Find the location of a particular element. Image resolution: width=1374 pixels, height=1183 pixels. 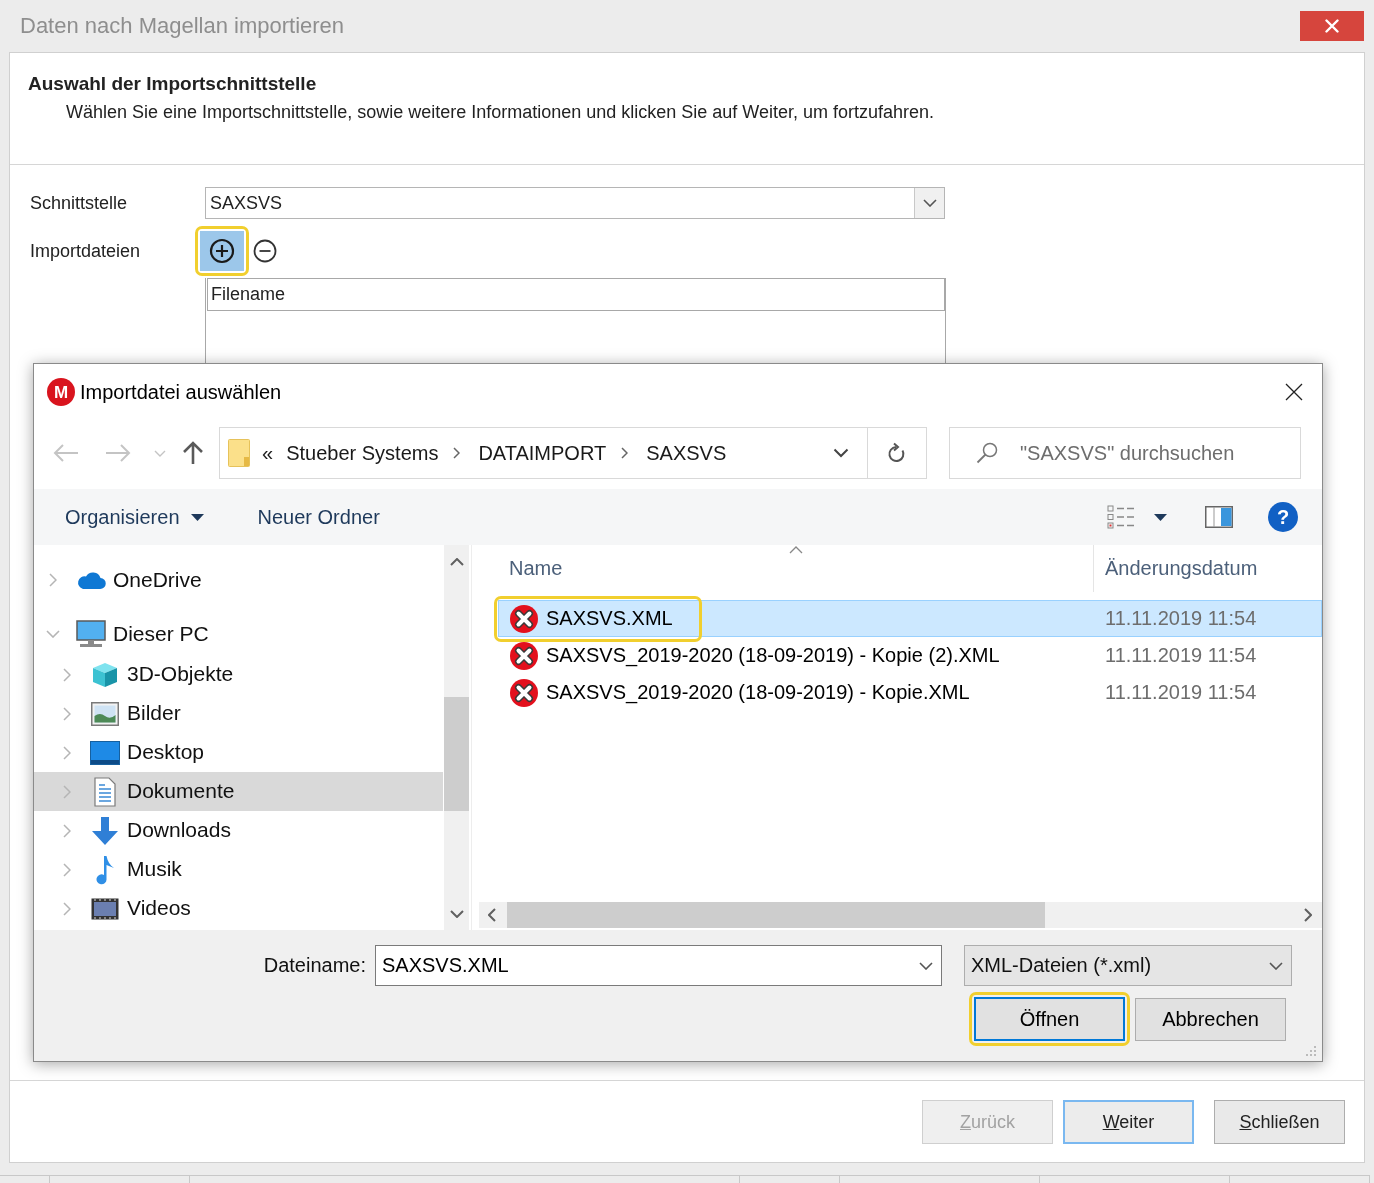

remove-button is located at coordinates (265, 251).